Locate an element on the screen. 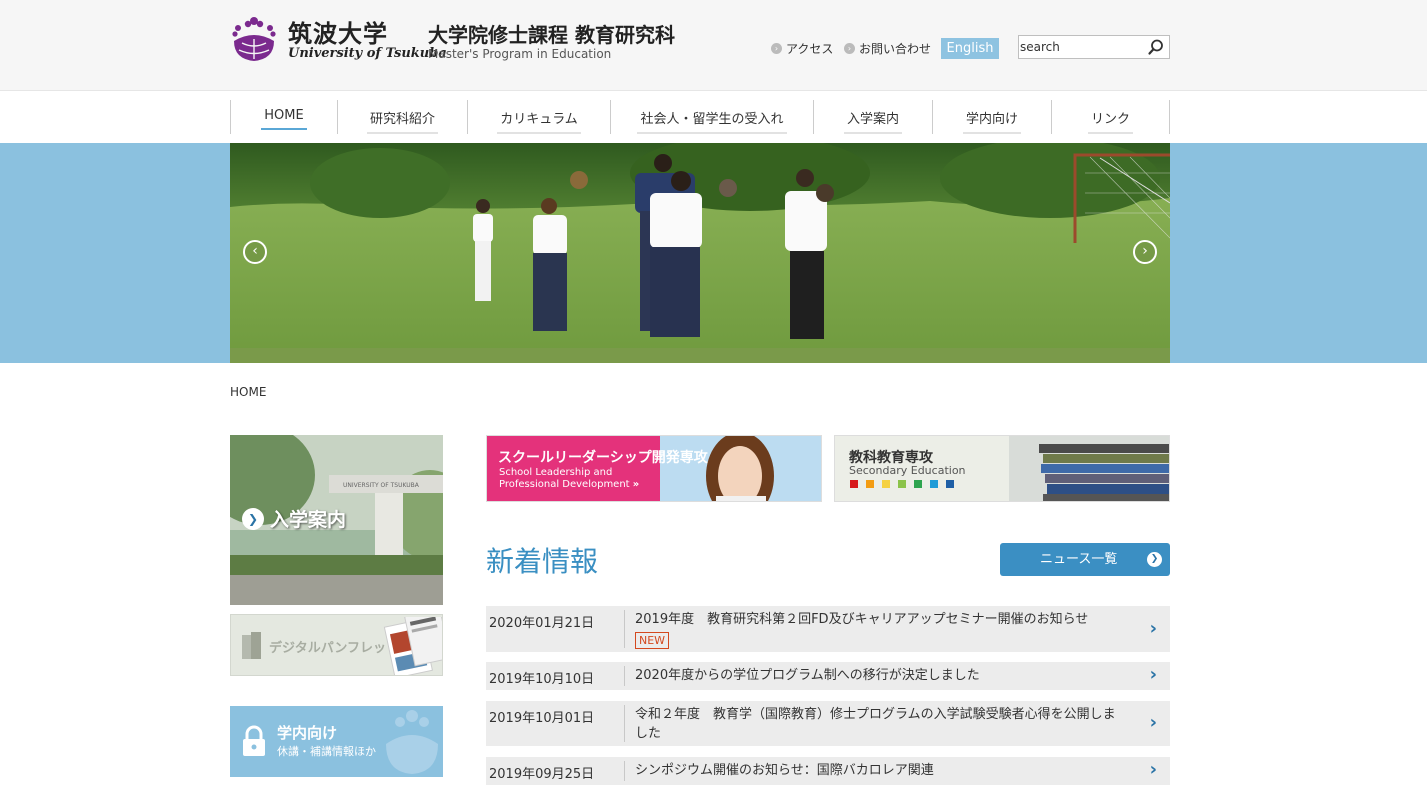 The width and height of the screenshot is (1427, 794). chevron-left-icon: ‹ is located at coordinates (255, 251).